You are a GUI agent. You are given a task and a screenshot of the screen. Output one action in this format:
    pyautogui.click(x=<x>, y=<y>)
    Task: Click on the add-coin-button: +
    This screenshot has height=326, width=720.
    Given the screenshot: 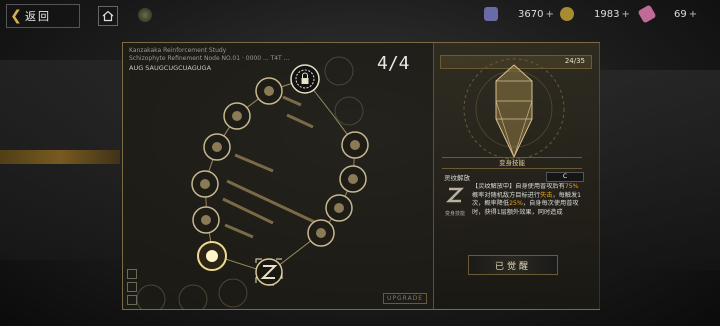 What is the action you would take?
    pyautogui.click(x=625, y=14)
    